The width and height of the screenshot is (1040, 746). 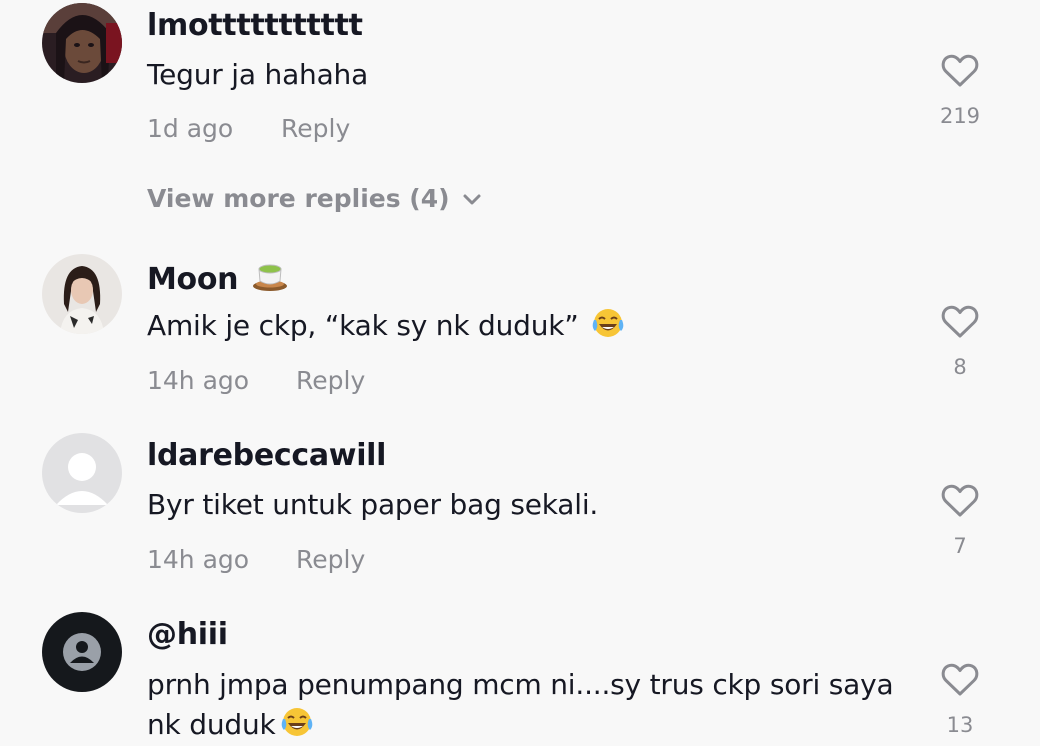 I want to click on username: Moon, so click(x=217, y=278).